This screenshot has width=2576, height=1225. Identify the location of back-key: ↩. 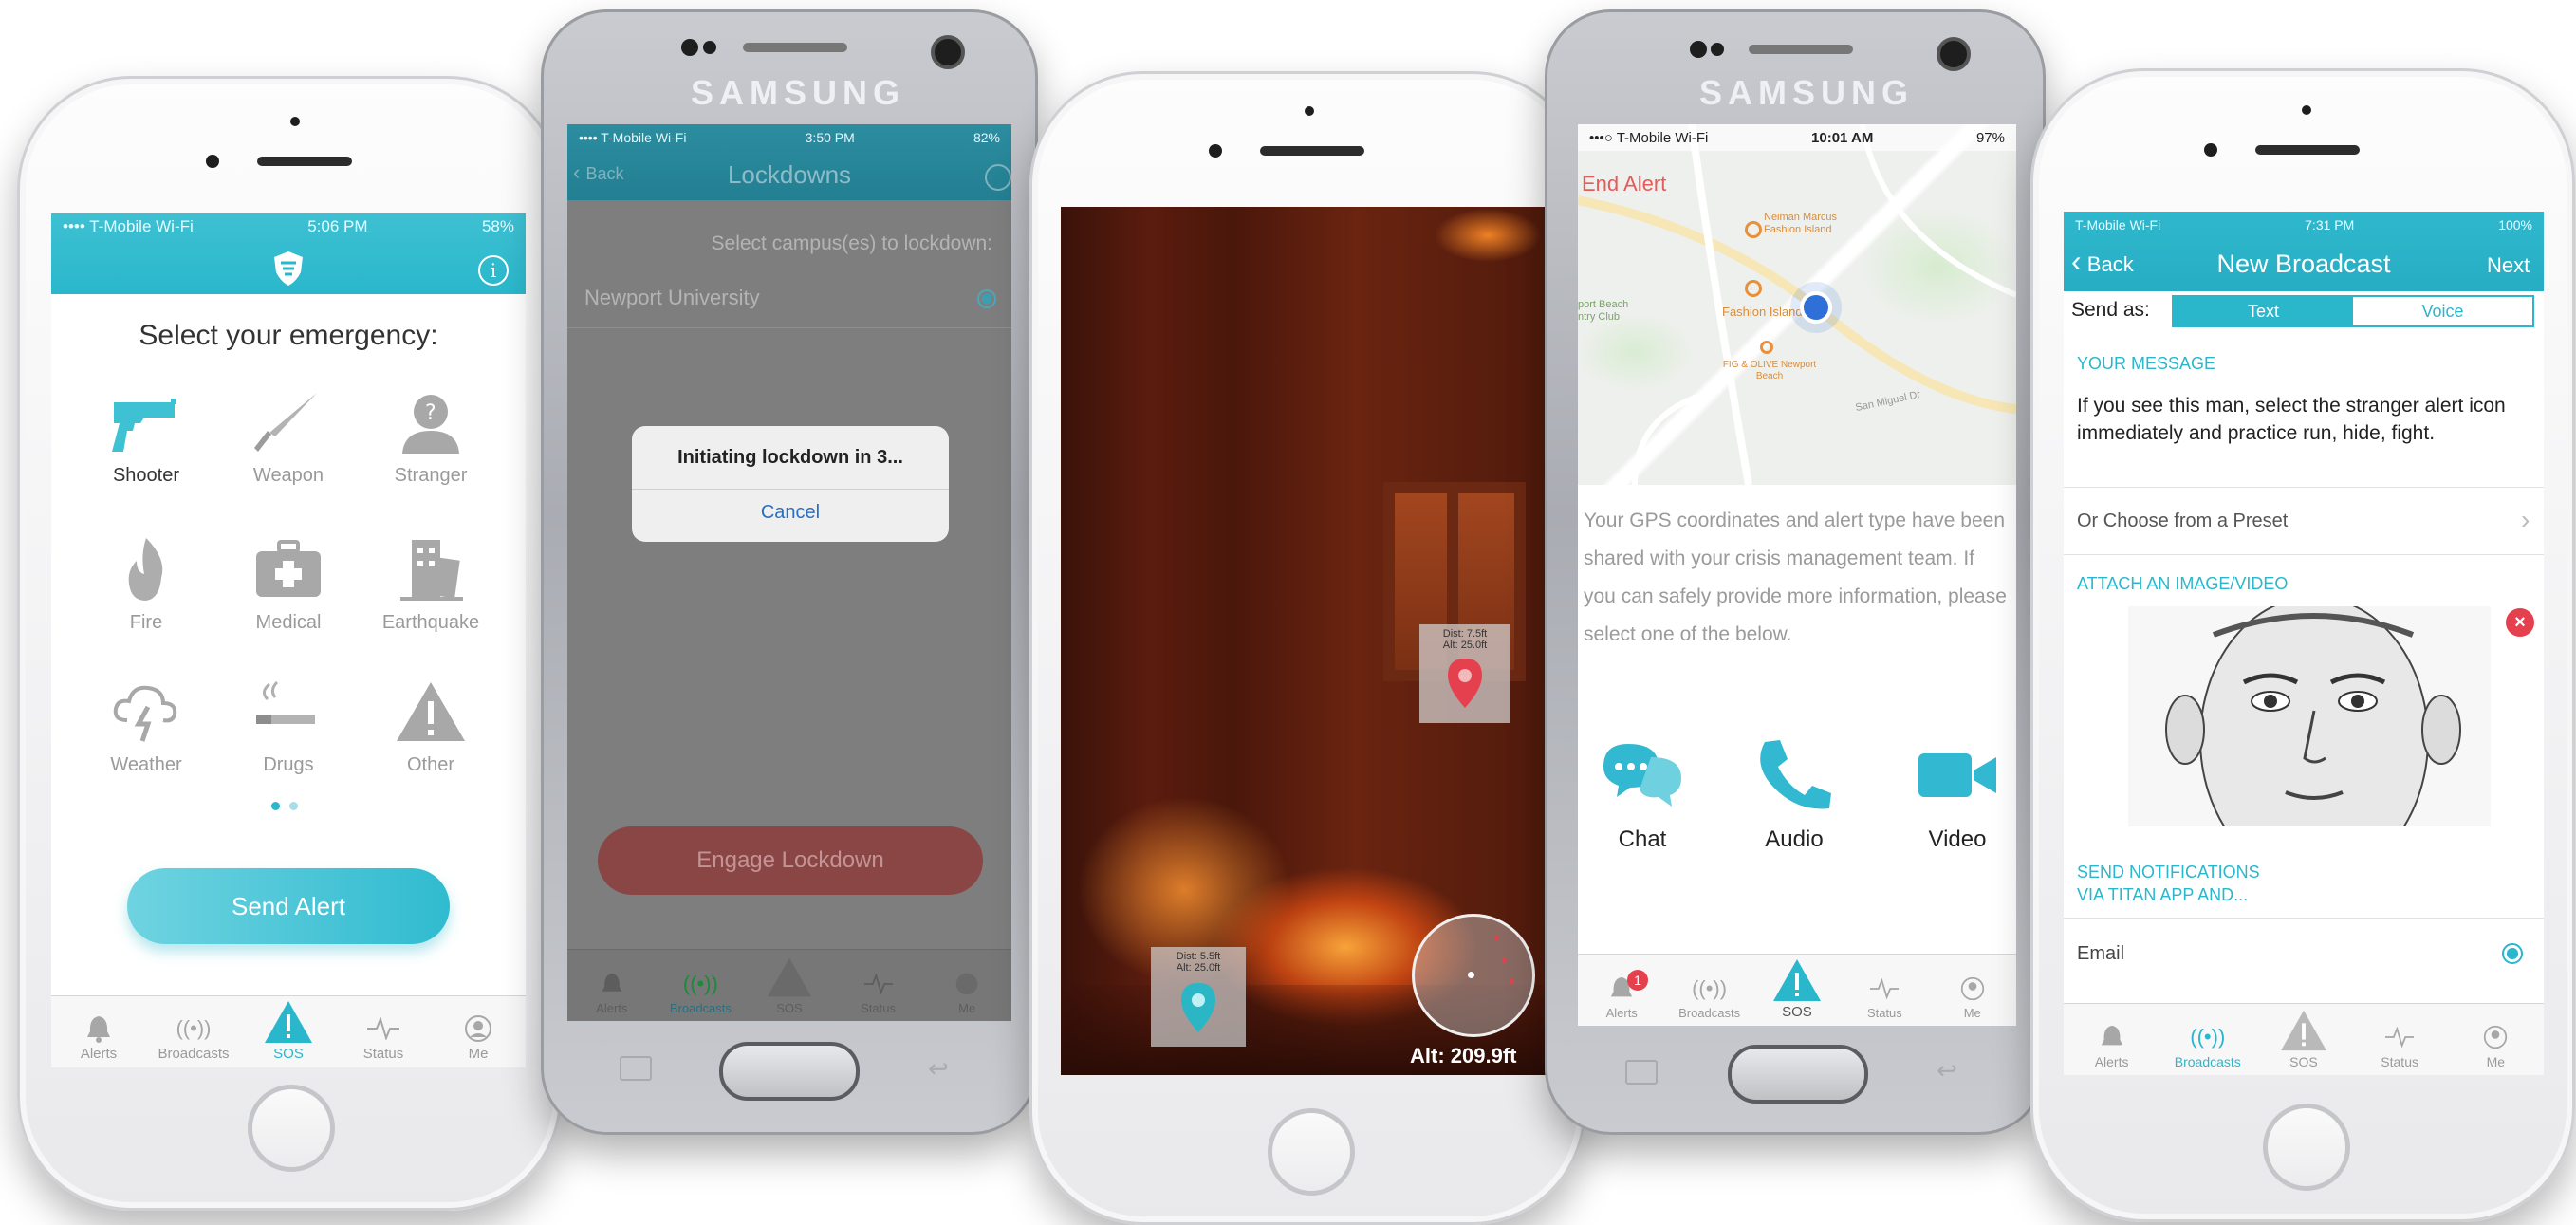
(938, 1068).